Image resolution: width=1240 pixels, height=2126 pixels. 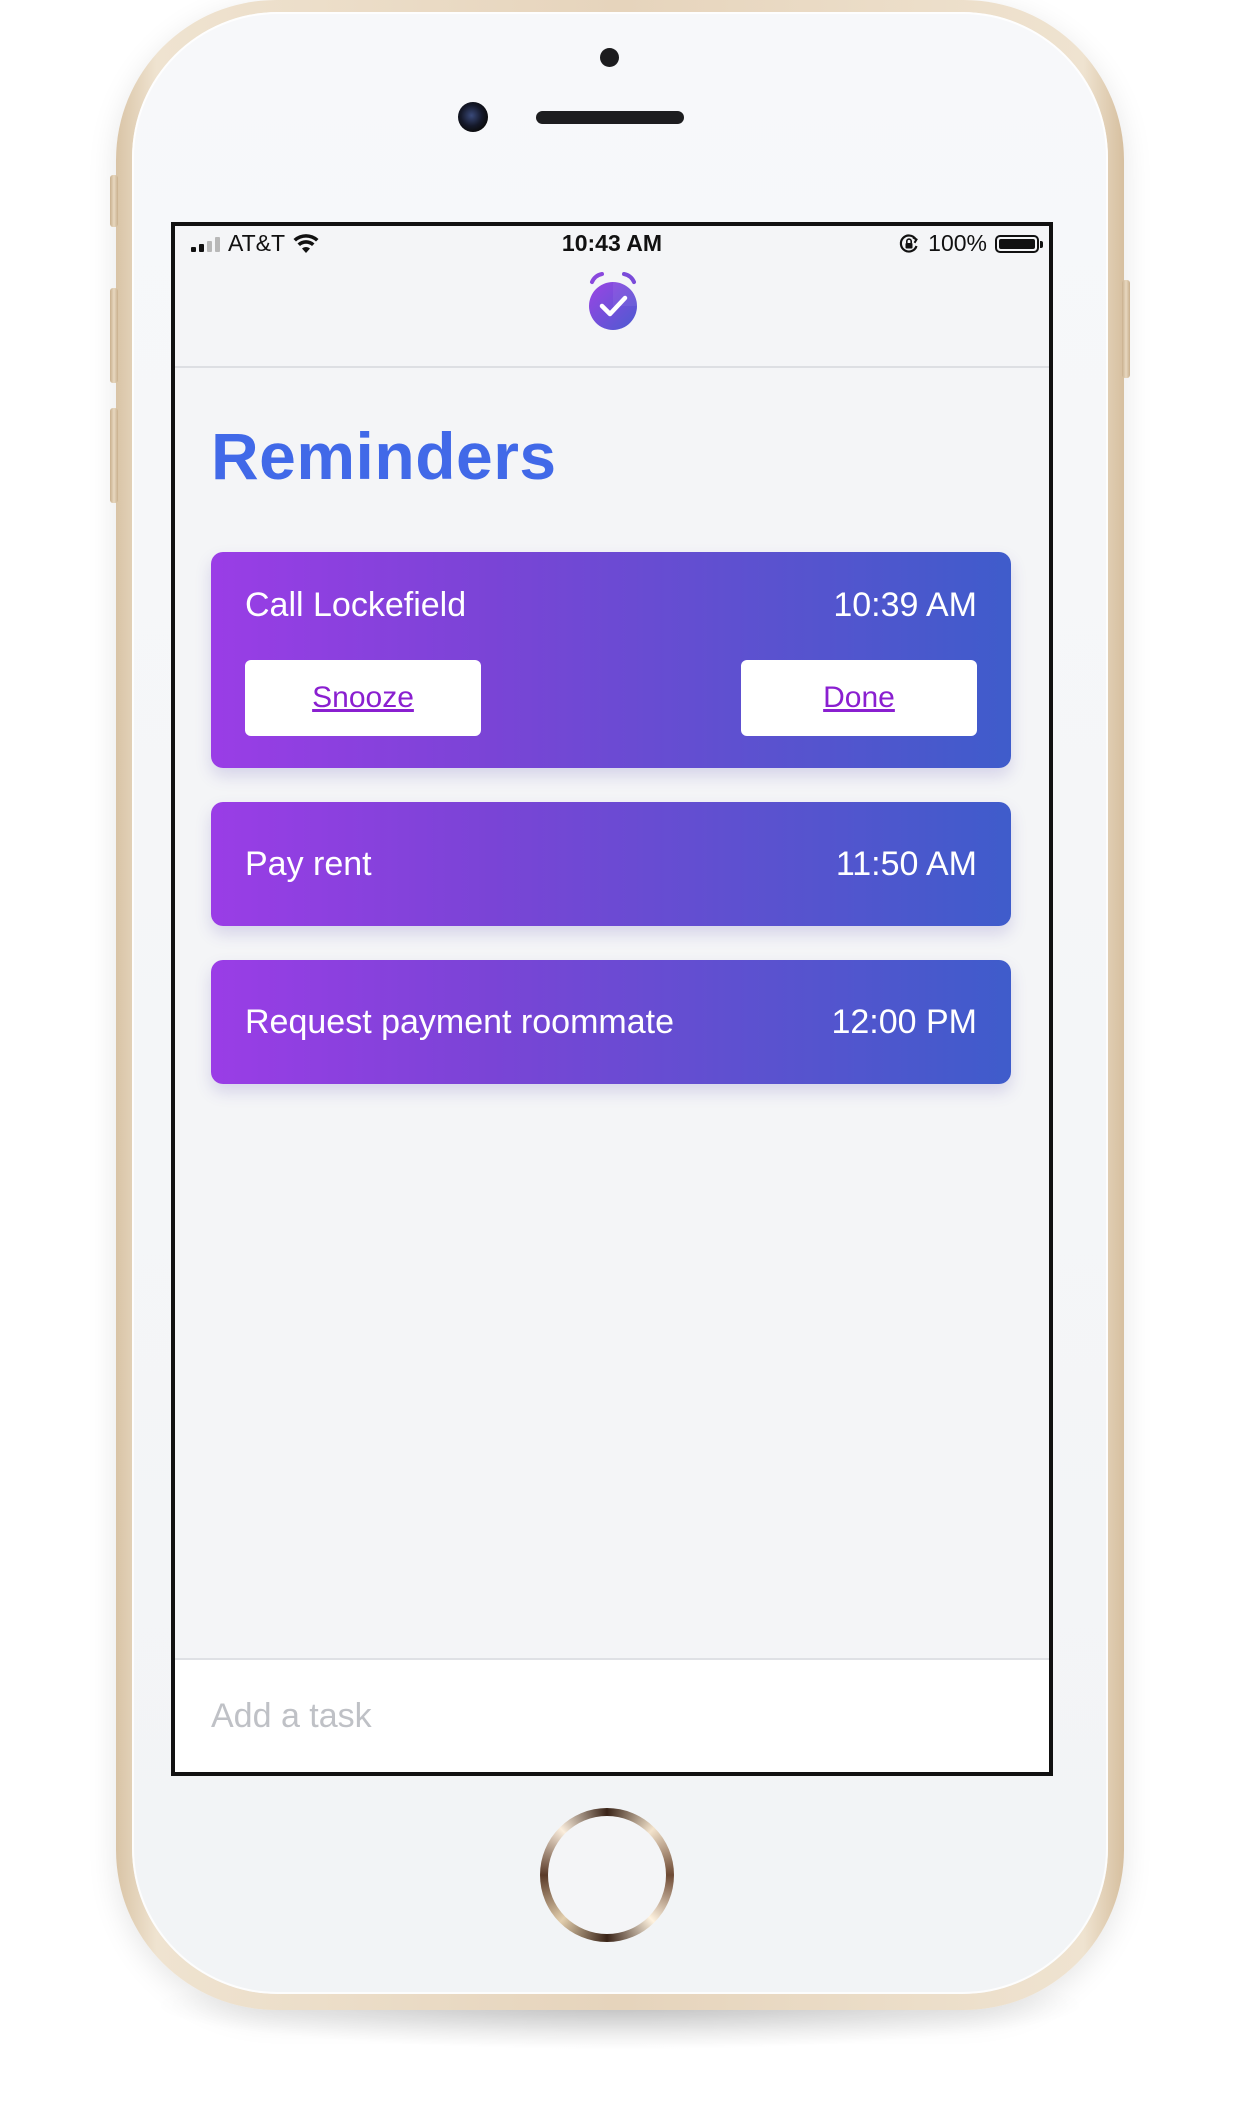 What do you see at coordinates (611, 864) in the screenshot?
I see `reminder-card: Pay rent 11:50 AM` at bounding box center [611, 864].